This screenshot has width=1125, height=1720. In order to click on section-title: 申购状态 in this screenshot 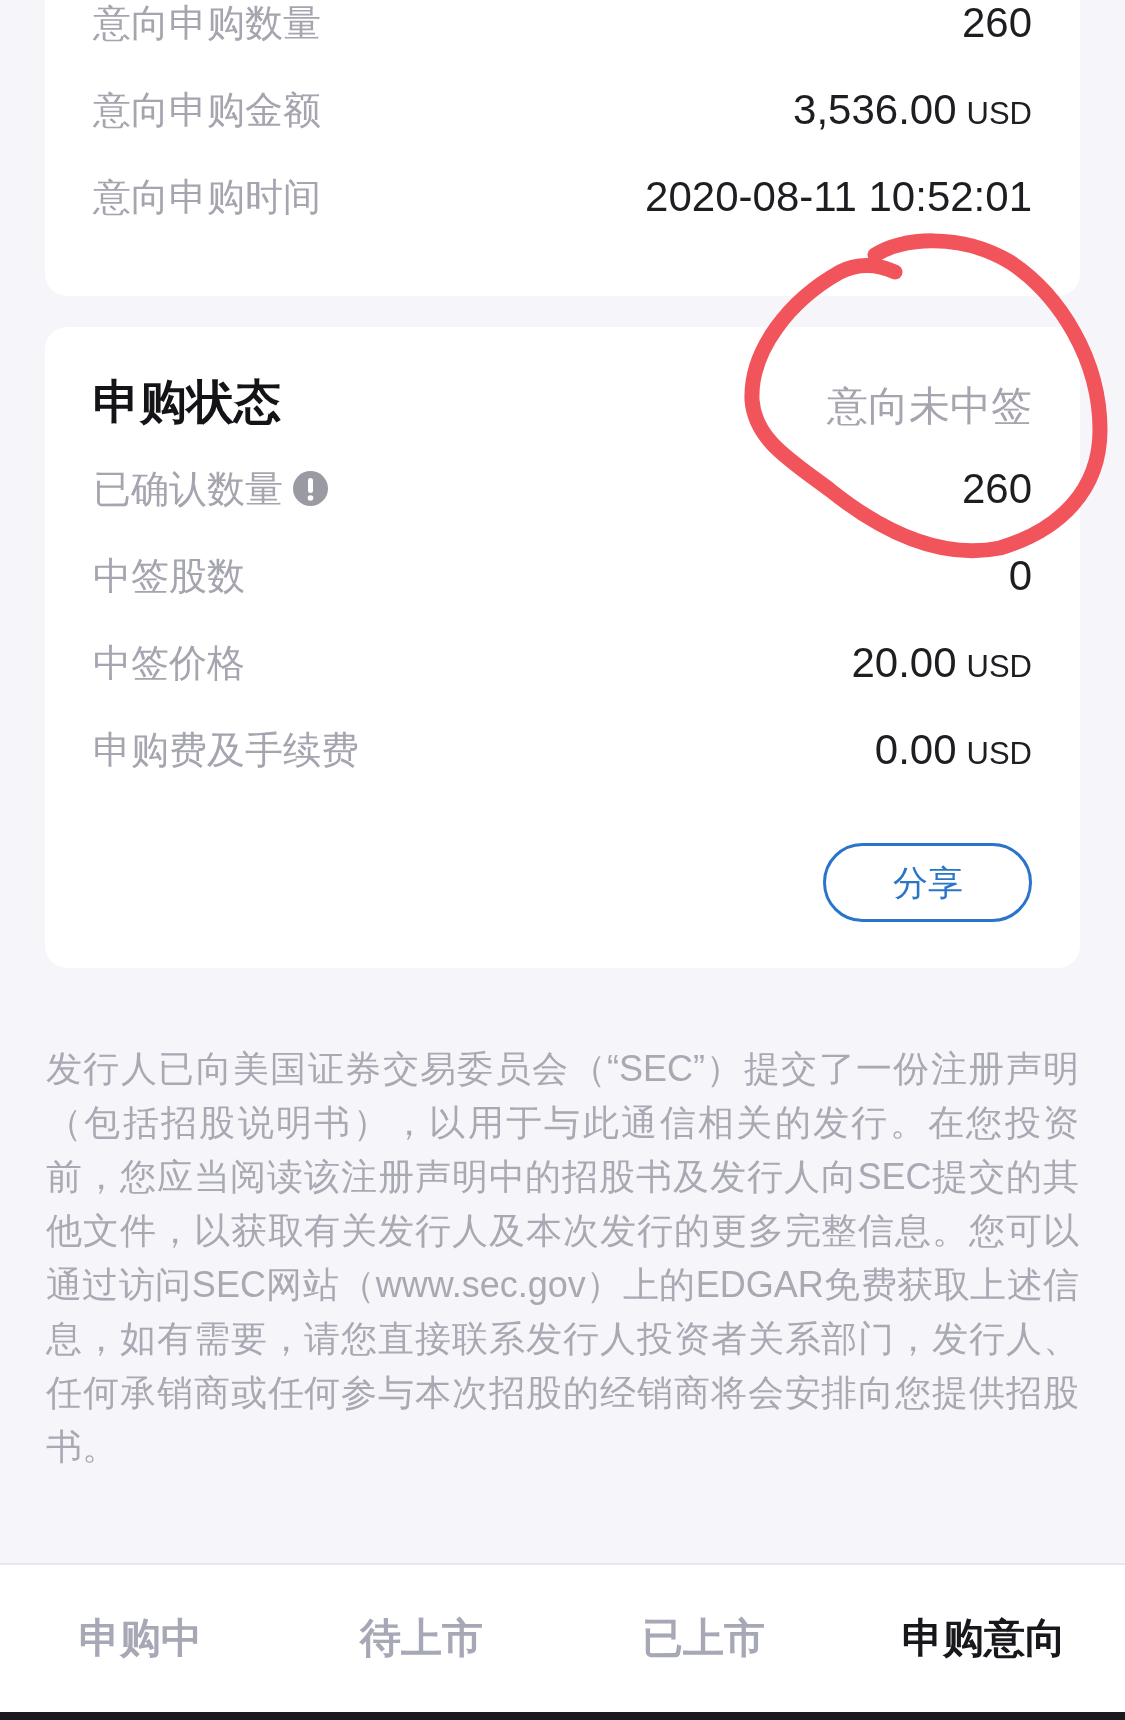, I will do `click(187, 401)`.